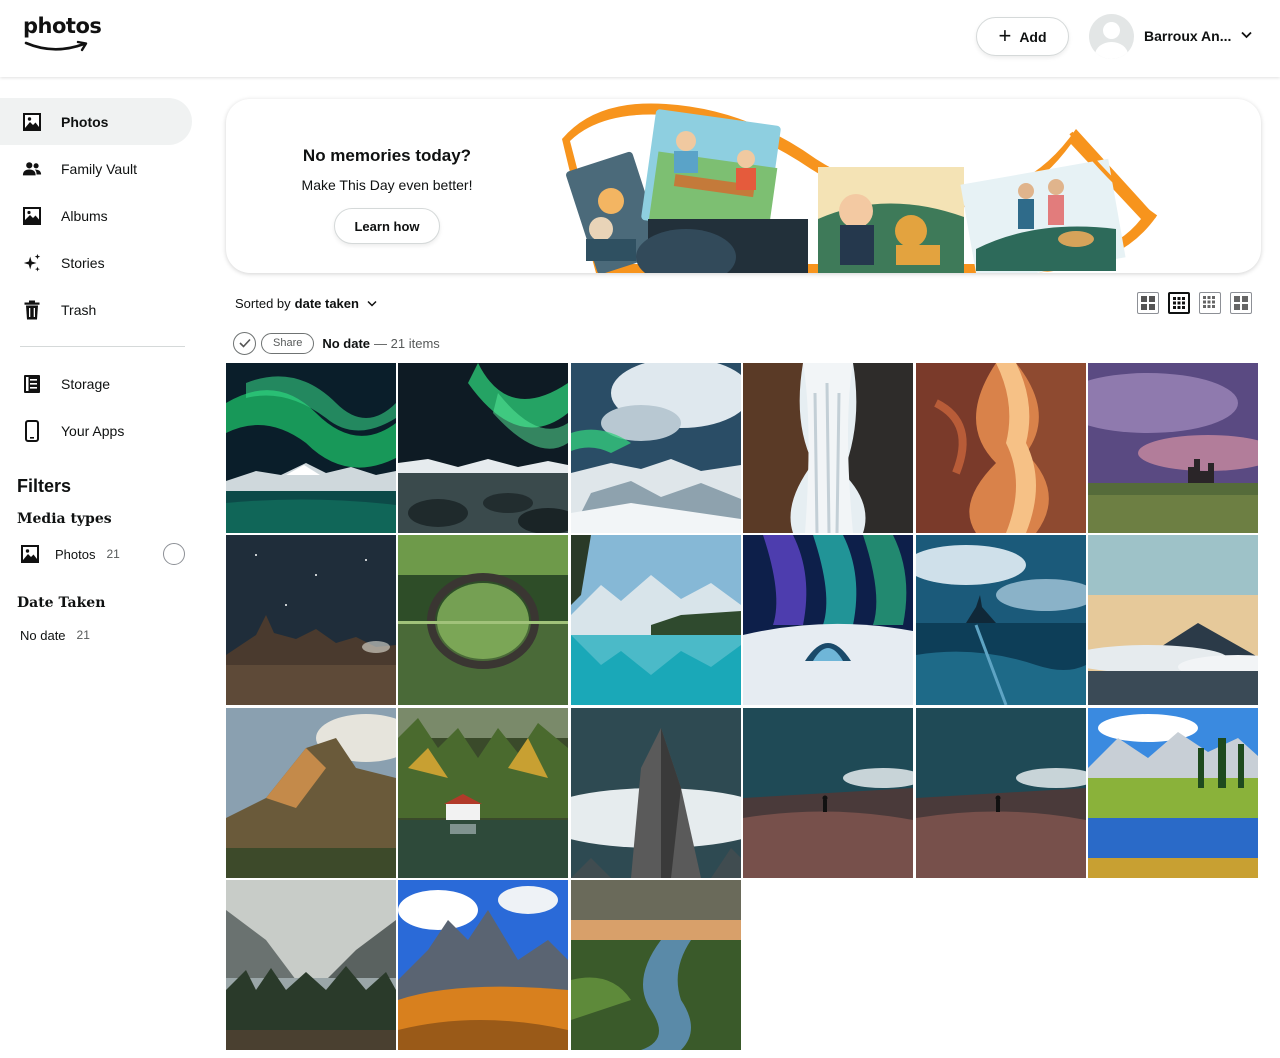 The width and height of the screenshot is (1280, 1058). What do you see at coordinates (75, 554) in the screenshot?
I see `filter-label: Photos` at bounding box center [75, 554].